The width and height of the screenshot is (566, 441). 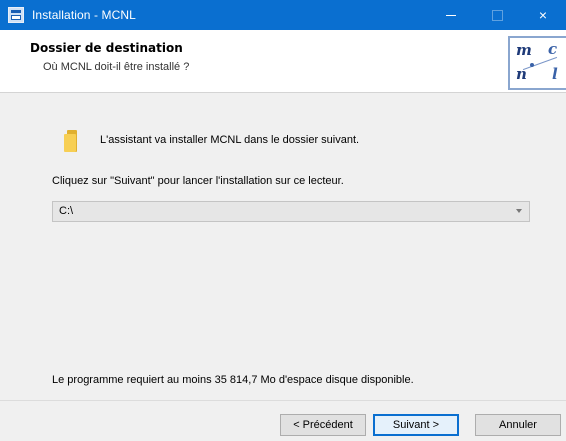 I want to click on back-button: < Précédent, so click(x=323, y=425).